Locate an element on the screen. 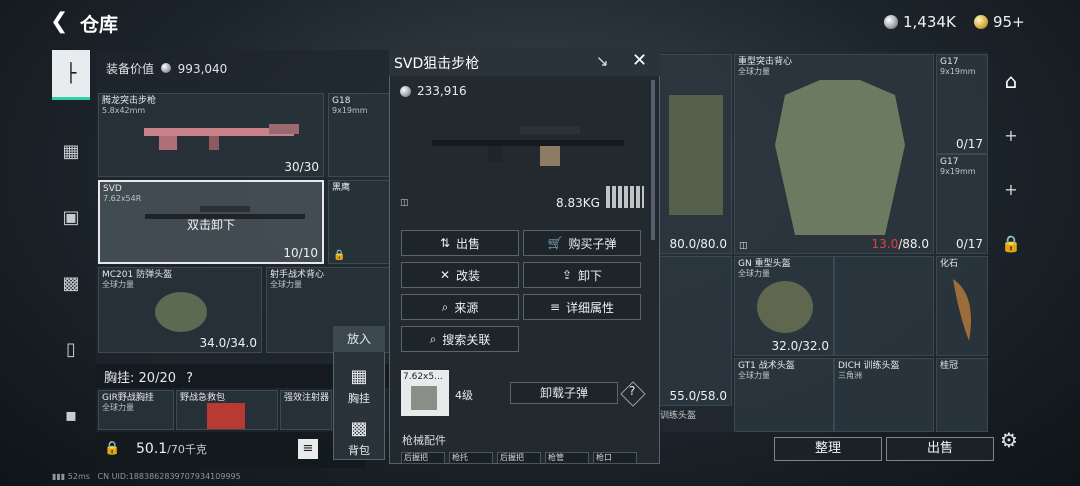 This screenshot has width=1080, height=486. unload-ammo-button: 卸载子弹 is located at coordinates (564, 393).